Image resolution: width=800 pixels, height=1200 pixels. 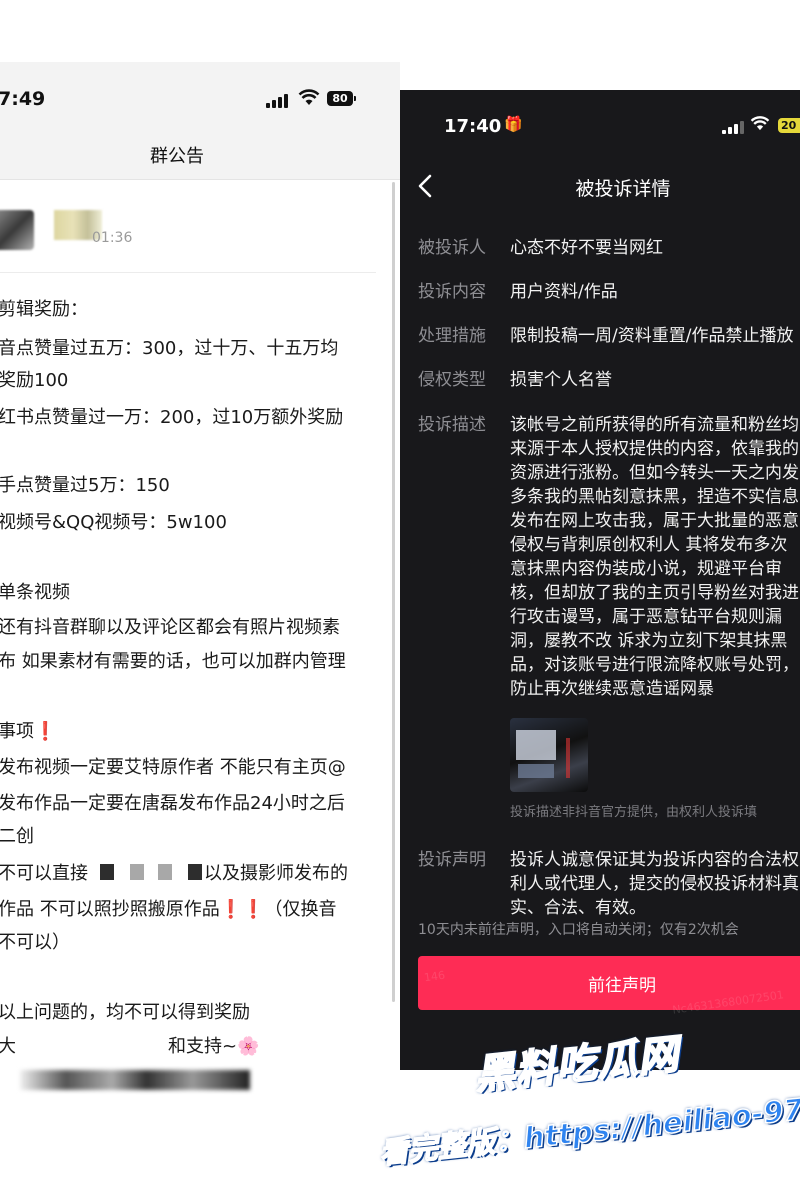 I want to click on announcement-line: 以及摄影师发布的, so click(x=276, y=873).